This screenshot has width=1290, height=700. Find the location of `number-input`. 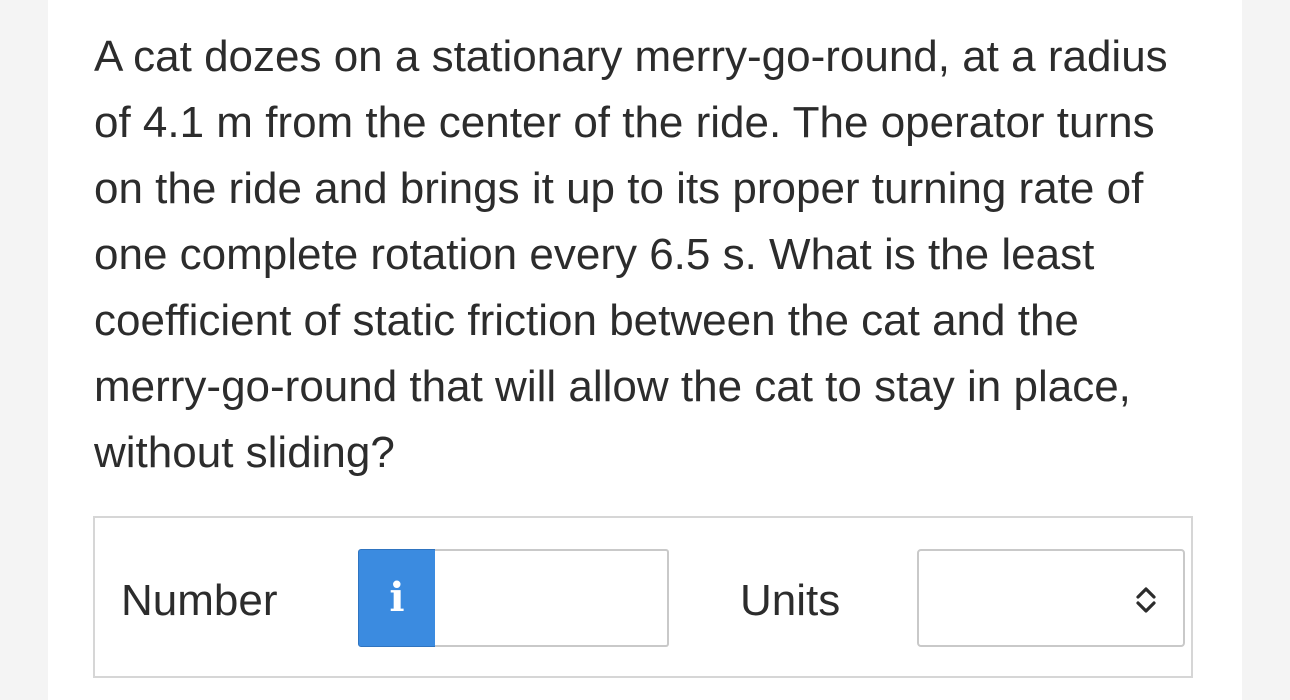

number-input is located at coordinates (552, 598).